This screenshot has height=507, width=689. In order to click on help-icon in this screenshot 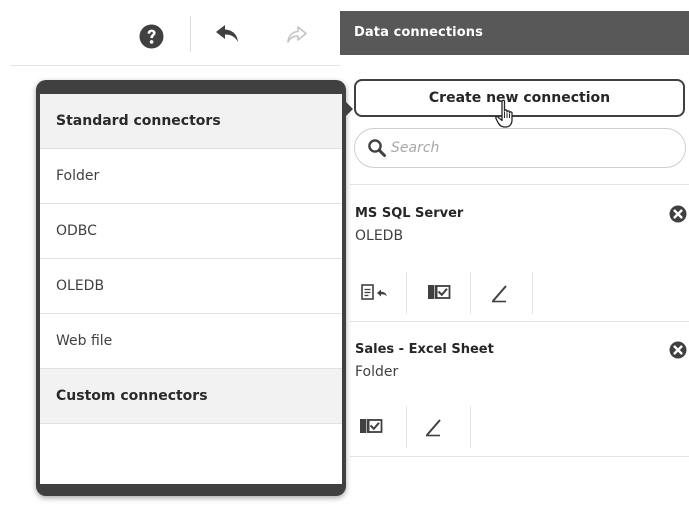, I will do `click(151, 36)`.